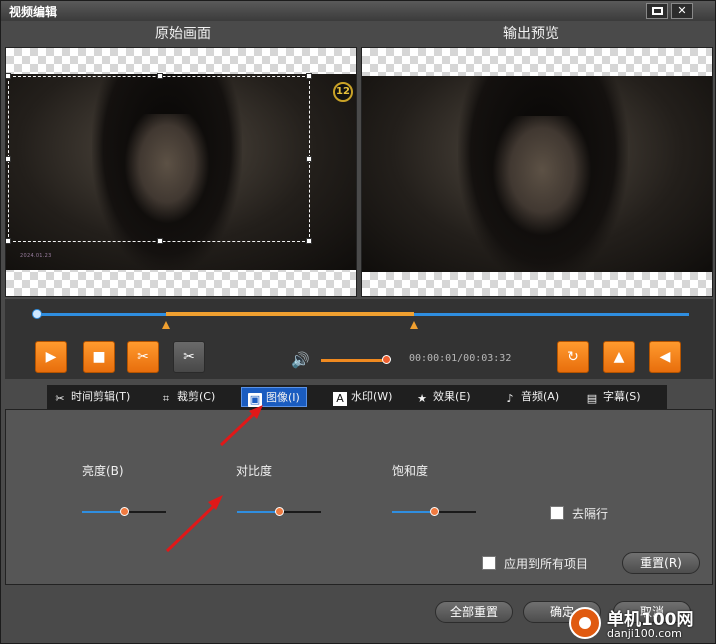  What do you see at coordinates (343, 92) in the screenshot?
I see `rating-badge: 12` at bounding box center [343, 92].